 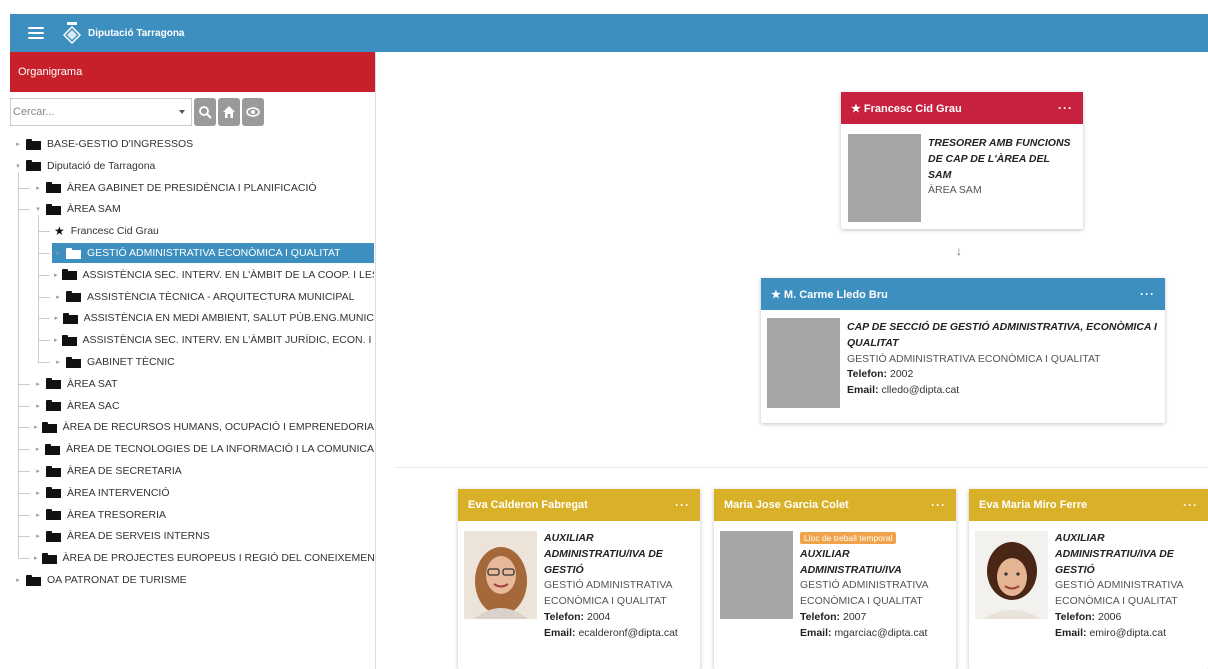 I want to click on email-link: ecalderonf@dipta.cat, so click(x=627, y=633).